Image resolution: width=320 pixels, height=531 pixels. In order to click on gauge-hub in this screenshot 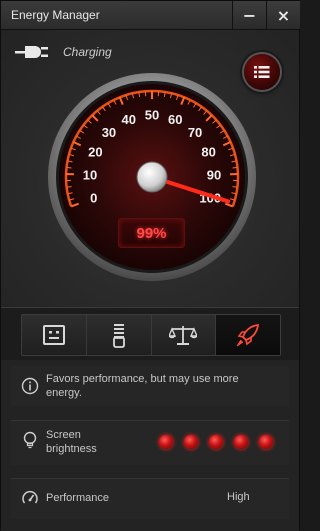, I will do `click(152, 177)`.